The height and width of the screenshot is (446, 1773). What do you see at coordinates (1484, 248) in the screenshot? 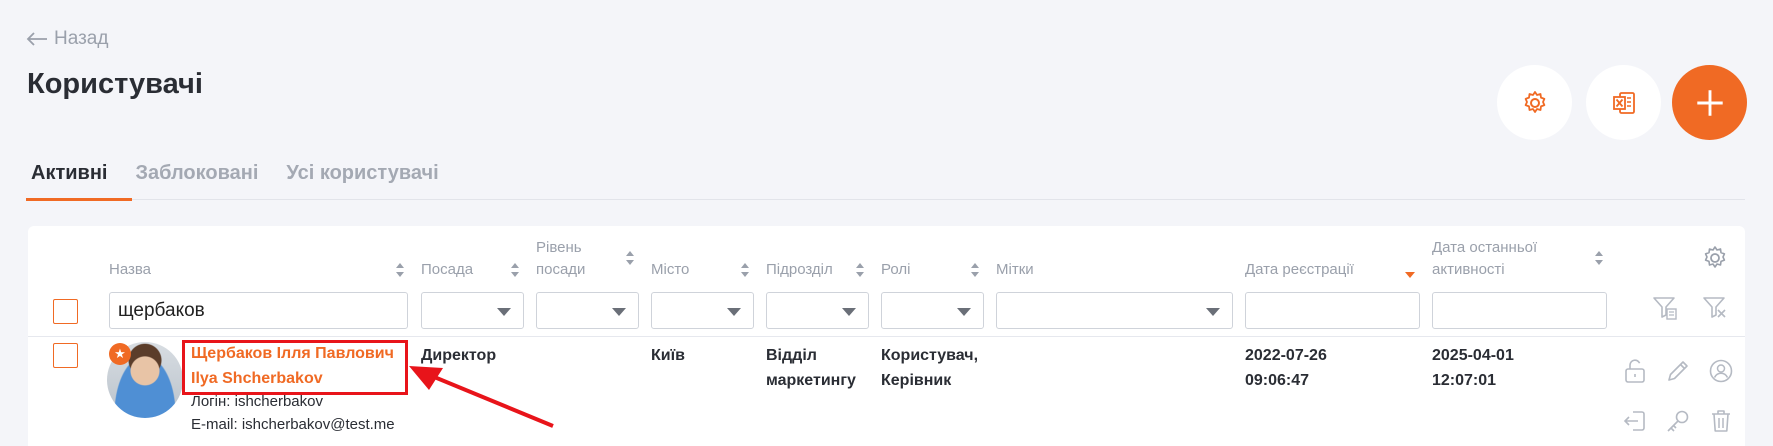
I see `column-header-last-activity-line1: Дата останньої` at bounding box center [1484, 248].